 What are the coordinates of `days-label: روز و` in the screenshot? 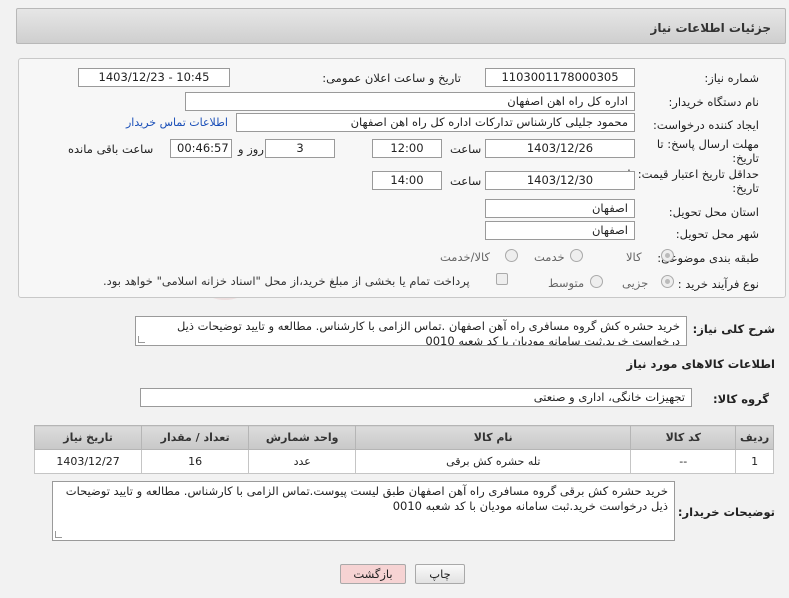 It's located at (251, 149).